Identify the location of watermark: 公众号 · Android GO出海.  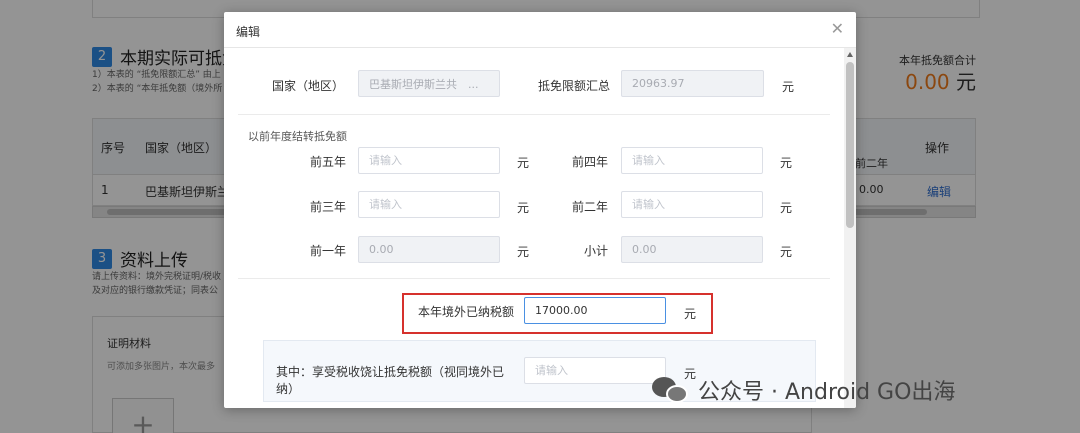
(803, 390).